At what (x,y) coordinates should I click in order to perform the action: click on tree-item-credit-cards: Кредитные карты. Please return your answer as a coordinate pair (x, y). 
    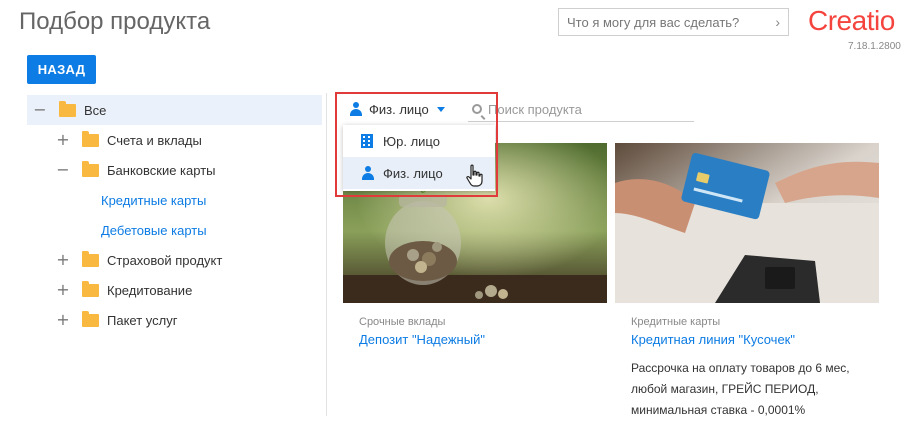
    Looking at the image, I should click on (174, 200).